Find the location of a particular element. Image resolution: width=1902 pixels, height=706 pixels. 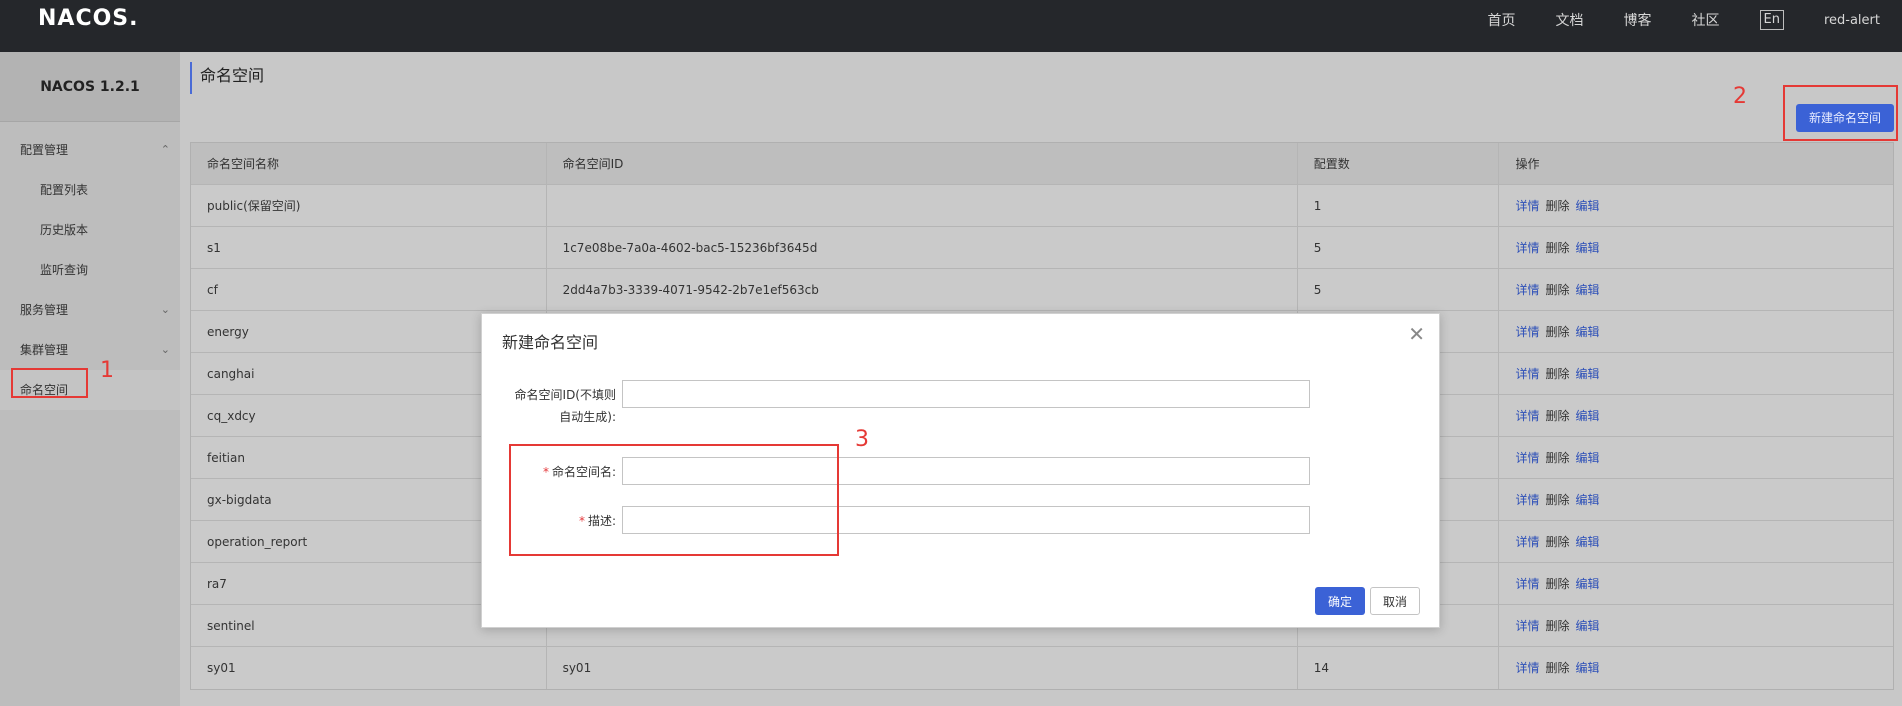

namespace-id-label-line2: 自动生成): is located at coordinates (587, 417).